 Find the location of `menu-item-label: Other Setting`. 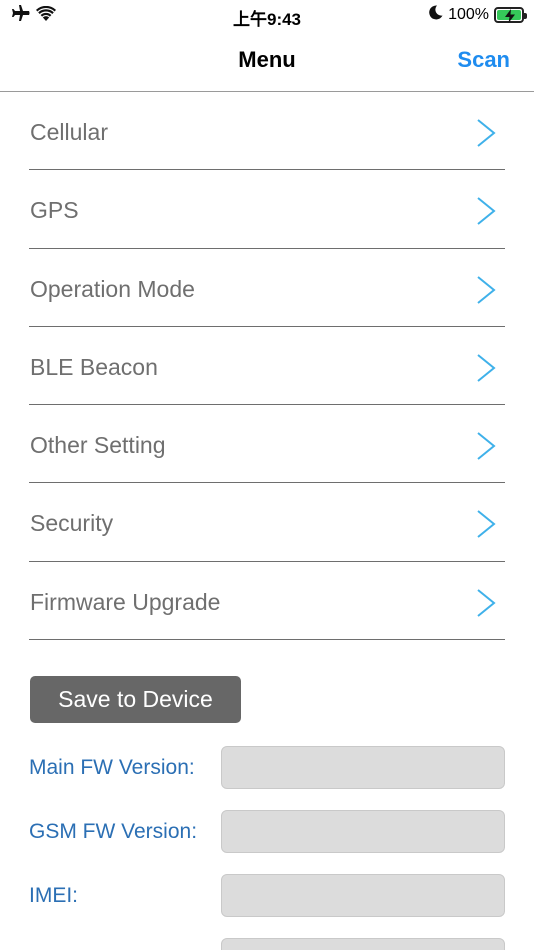

menu-item-label: Other Setting is located at coordinates (98, 445).